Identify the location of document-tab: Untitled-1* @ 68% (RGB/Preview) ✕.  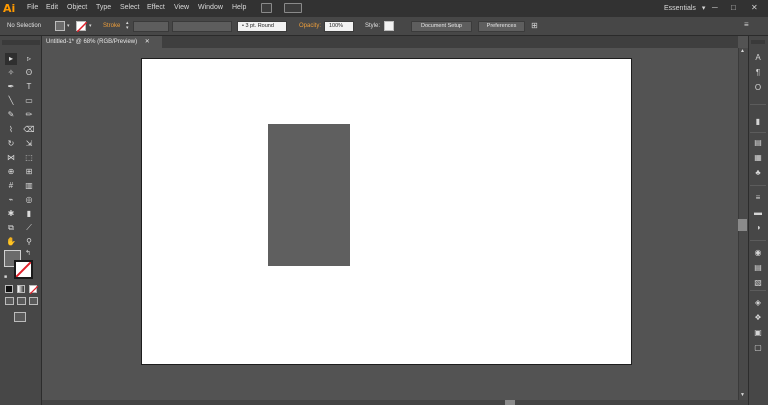
(102, 42).